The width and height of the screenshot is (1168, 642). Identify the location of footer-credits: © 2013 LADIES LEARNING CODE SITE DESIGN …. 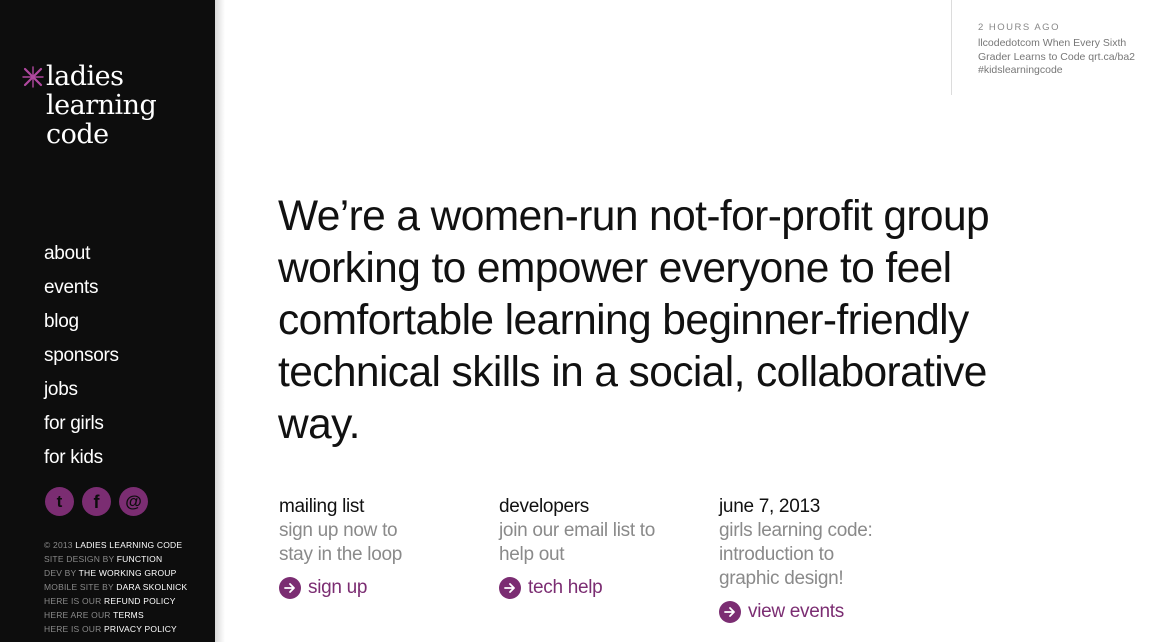
(115, 587).